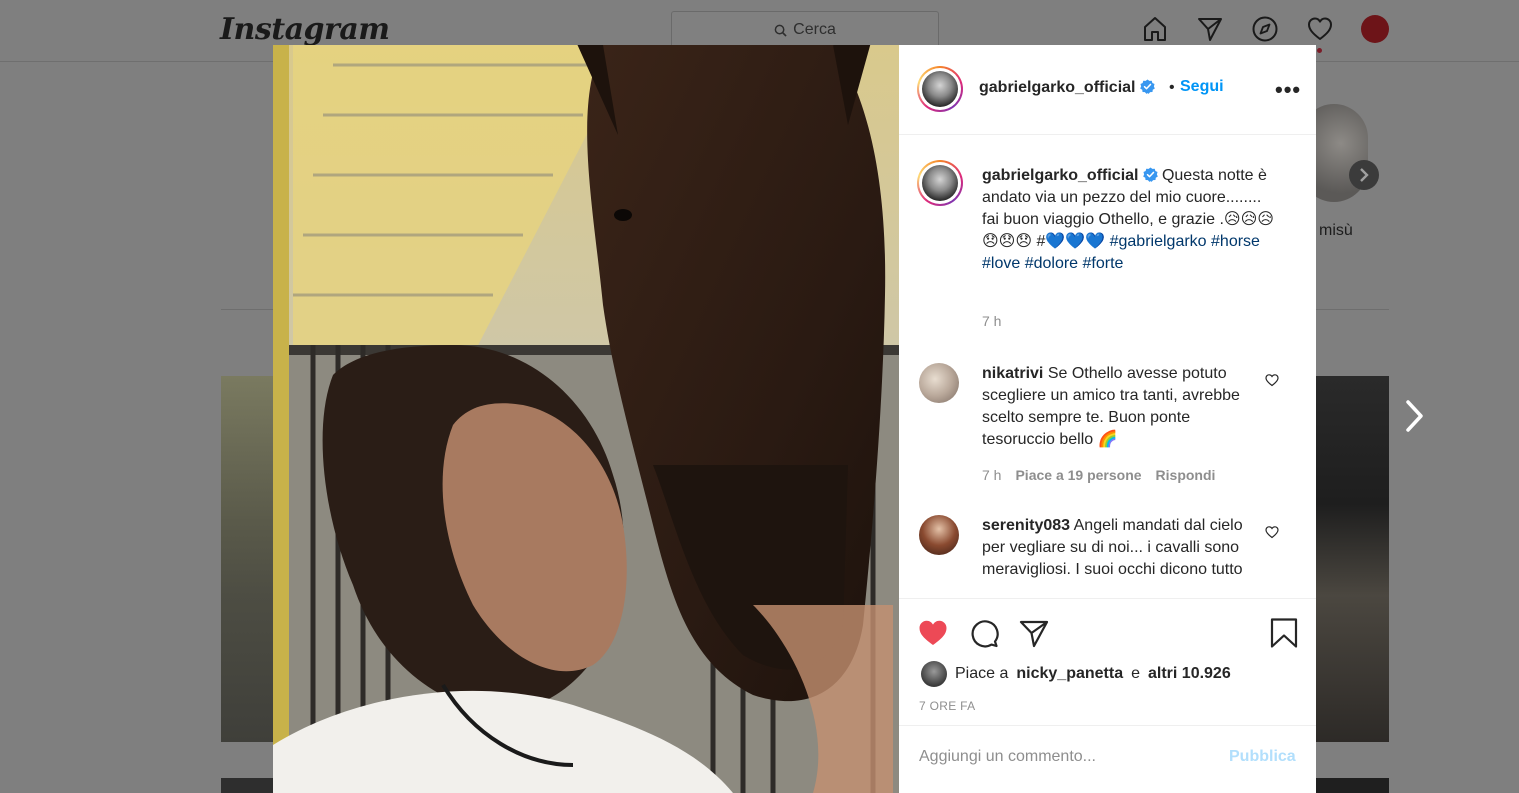 The image size is (1519, 793). What do you see at coordinates (1288, 90) in the screenshot?
I see `more-options-icon: •••` at bounding box center [1288, 90].